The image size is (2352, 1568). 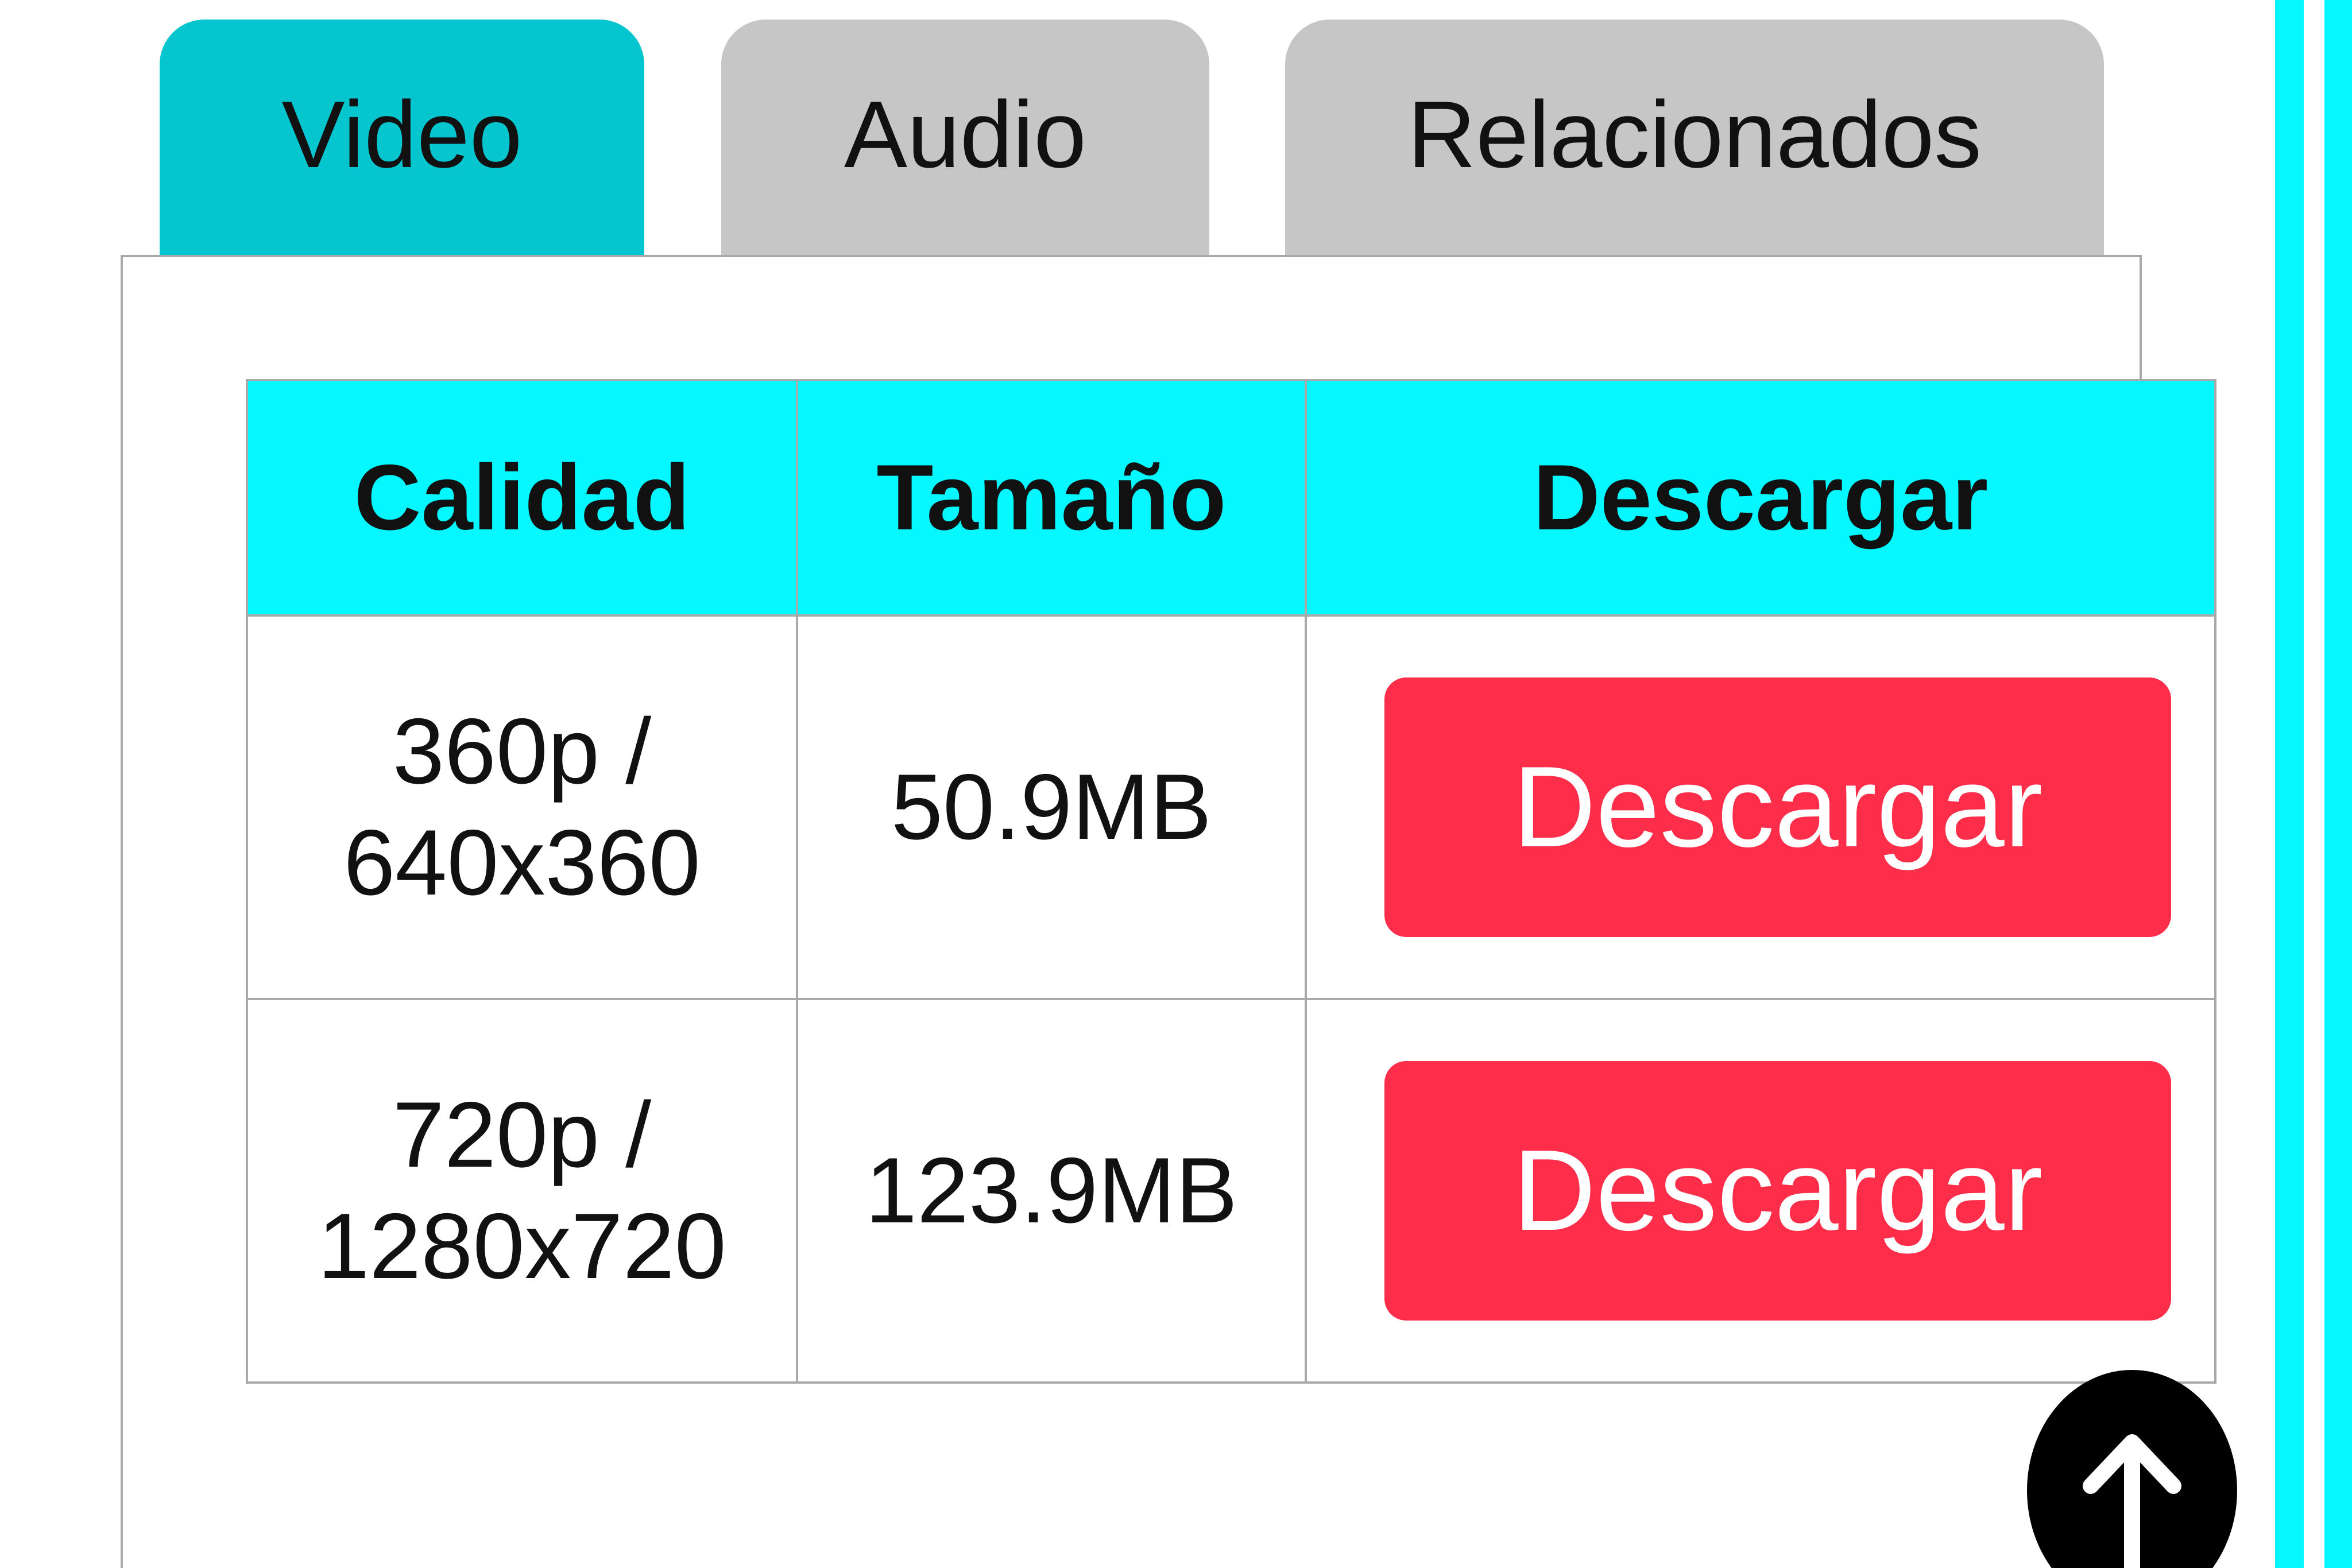 I want to click on tab-related: Relacionados, so click(x=1694, y=137).